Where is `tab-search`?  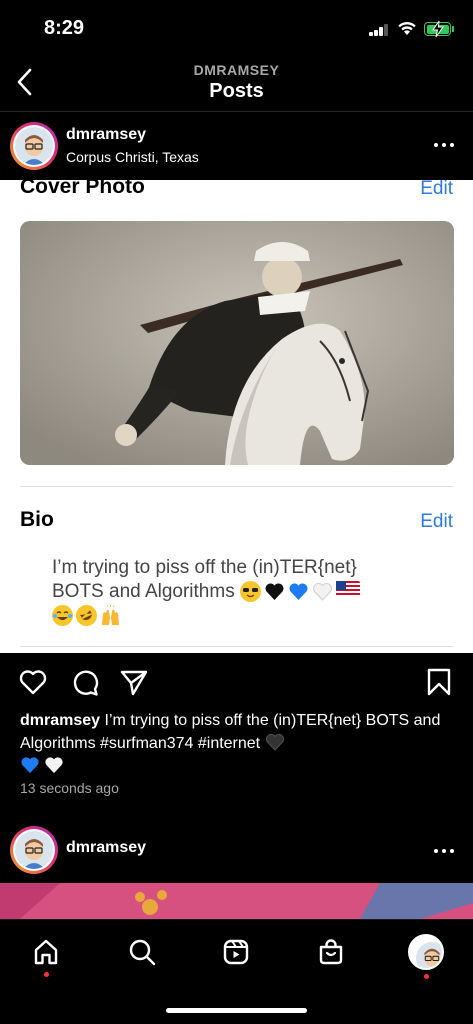
tab-search is located at coordinates (142, 952).